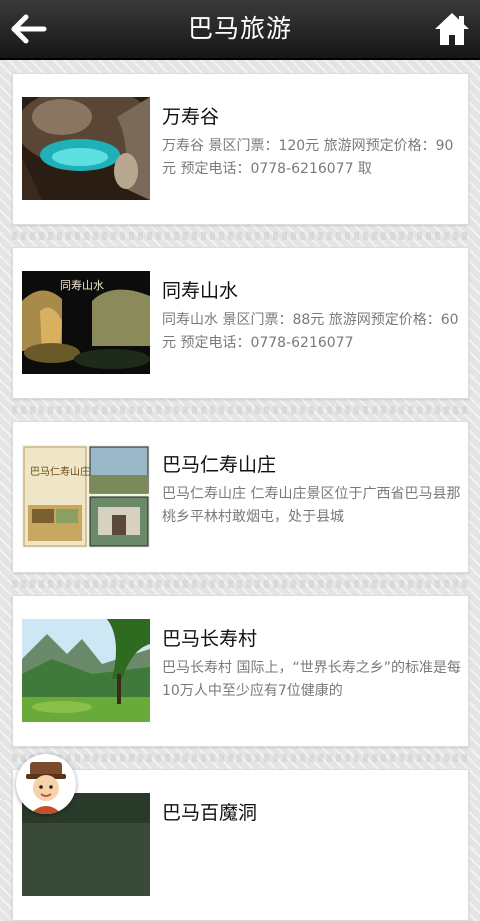 The image size is (480, 921). Describe the element at coordinates (311, 505) in the screenshot. I see `attraction-description: 巴马仁寿山庄 仁寿山庄景区位于广西省巴马县那桃乡平林村敢烟屯，处于县城` at that location.